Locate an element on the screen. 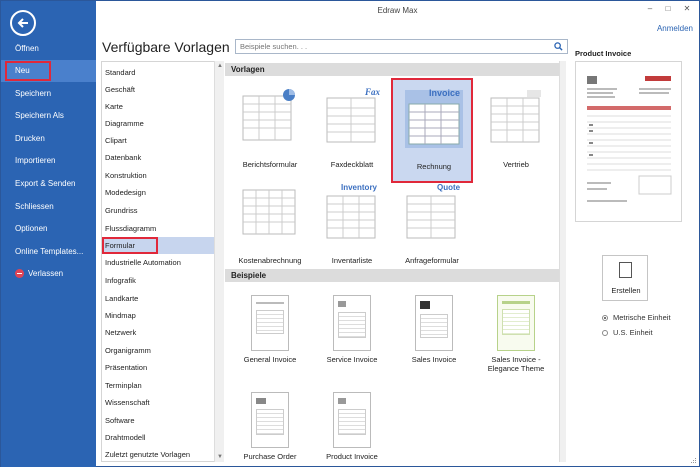 This screenshot has width=700, height=467. close-button: ✕ is located at coordinates (687, 9).